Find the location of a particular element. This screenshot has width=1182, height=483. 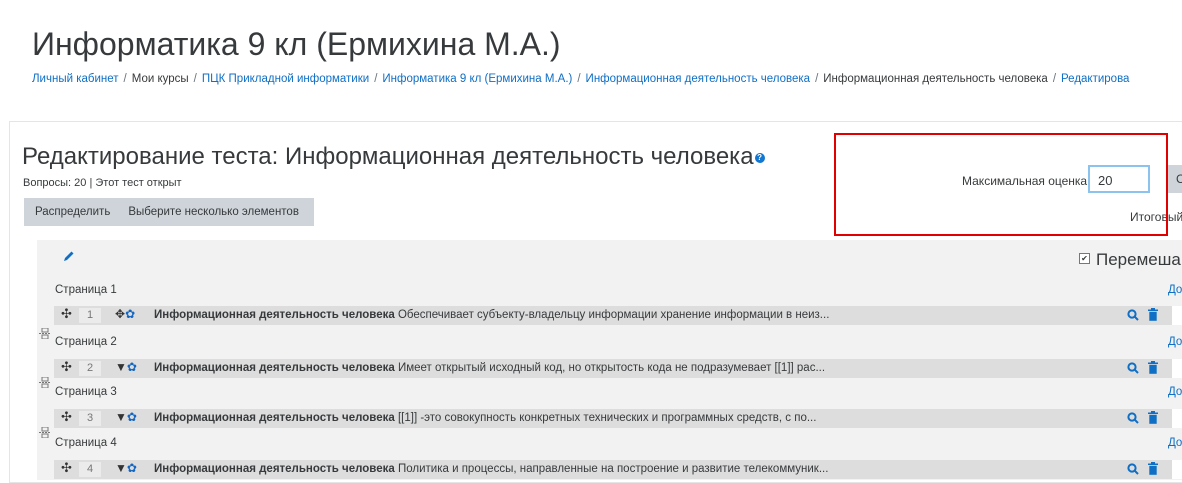

select-multiple-button: Выберите несколько элементов is located at coordinates (211, 212).